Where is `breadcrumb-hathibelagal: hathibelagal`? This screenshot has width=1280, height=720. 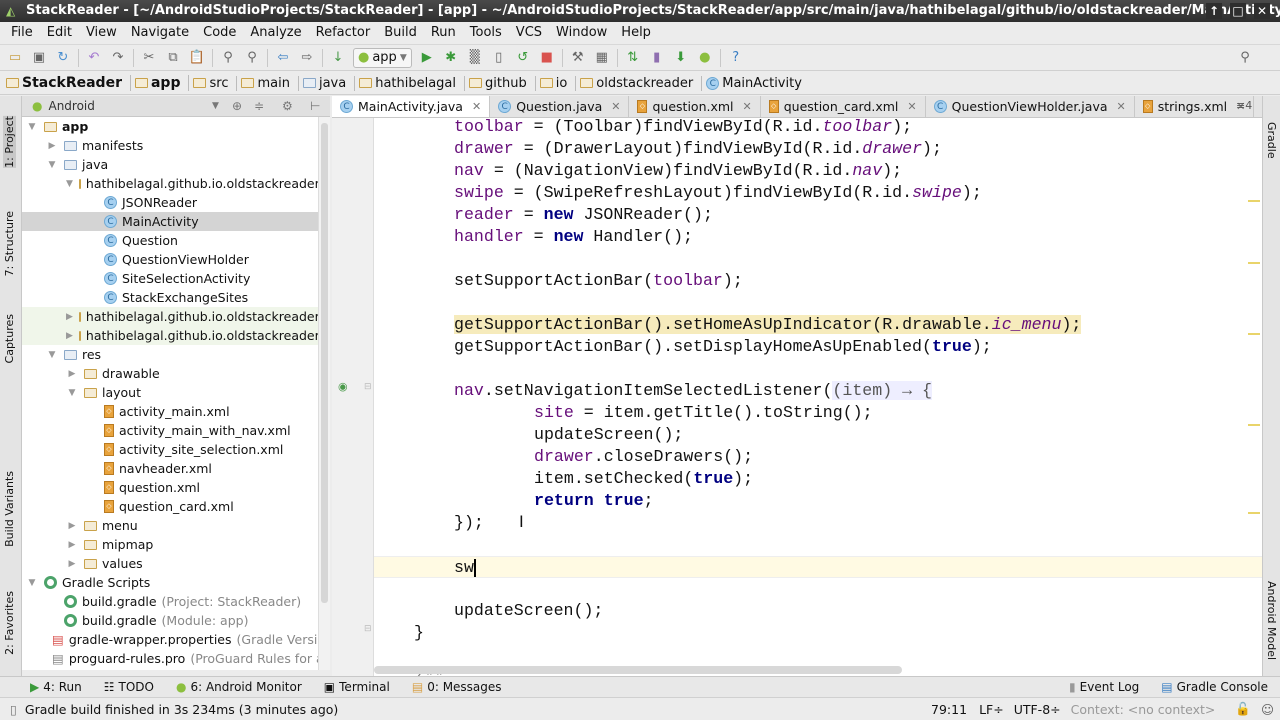
breadcrumb-hathibelagal: hathibelagal is located at coordinates (412, 83).